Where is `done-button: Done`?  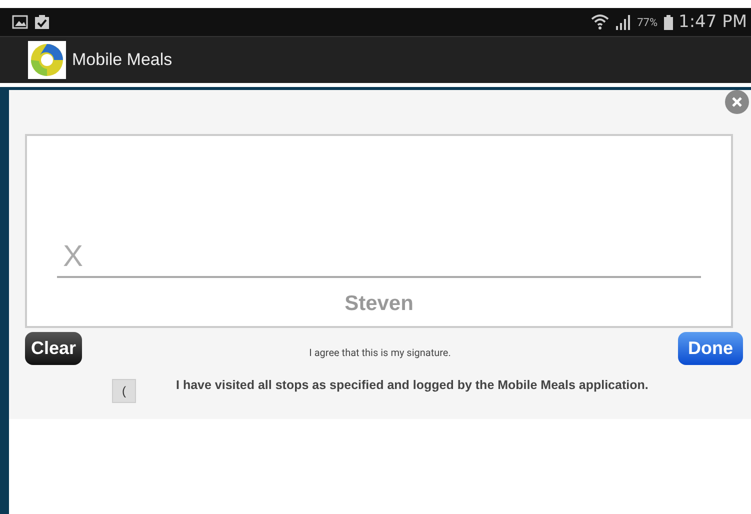 done-button: Done is located at coordinates (710, 348).